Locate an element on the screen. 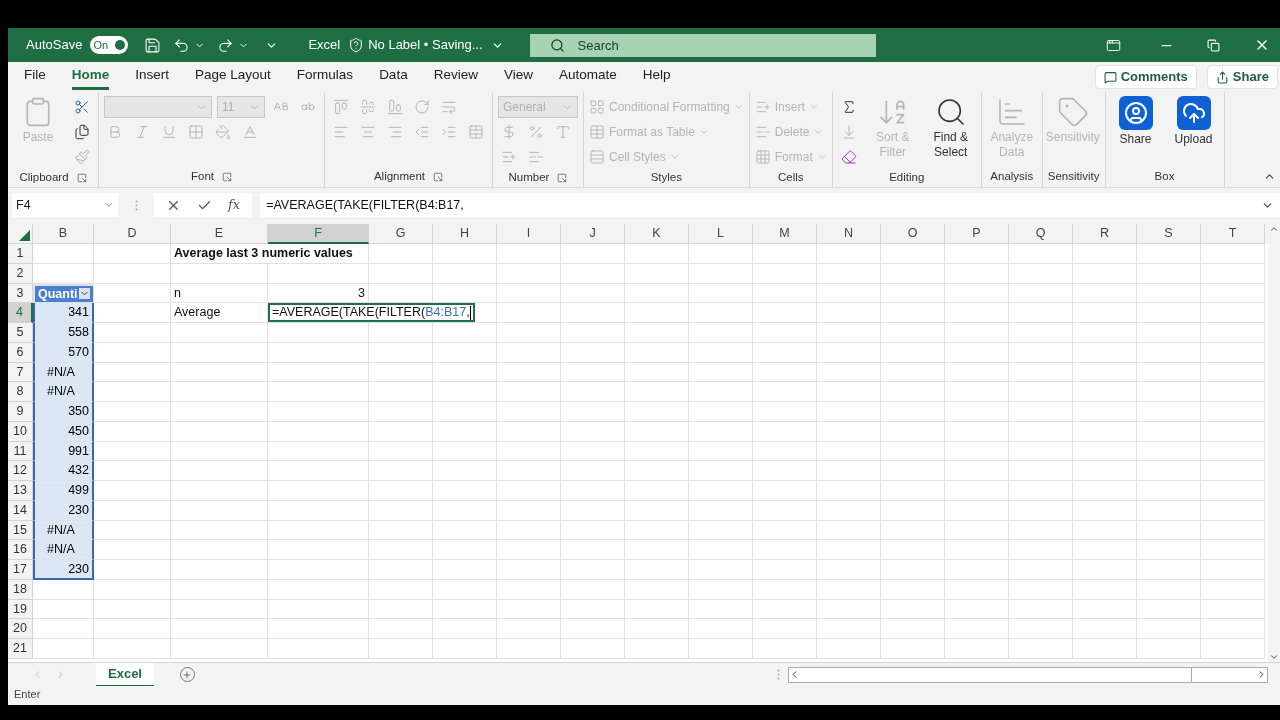 The width and height of the screenshot is (1280, 720). row-header: 12 is located at coordinates (20, 471).